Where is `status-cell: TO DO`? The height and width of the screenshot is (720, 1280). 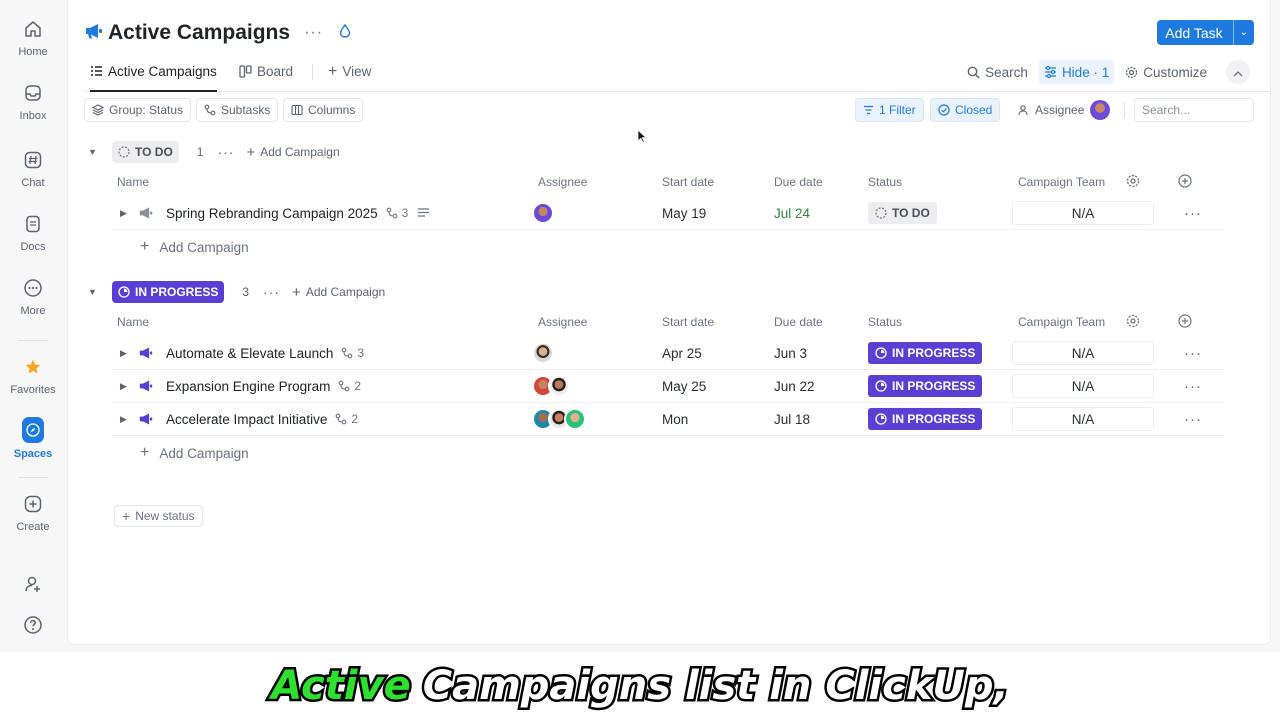
status-cell: TO DO is located at coordinates (902, 213).